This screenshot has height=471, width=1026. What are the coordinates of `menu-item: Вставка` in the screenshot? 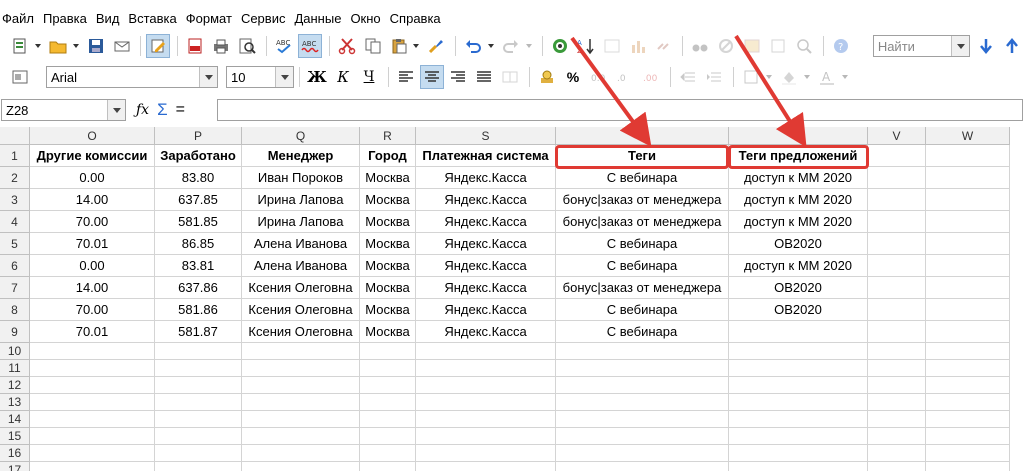 It's located at (152, 19).